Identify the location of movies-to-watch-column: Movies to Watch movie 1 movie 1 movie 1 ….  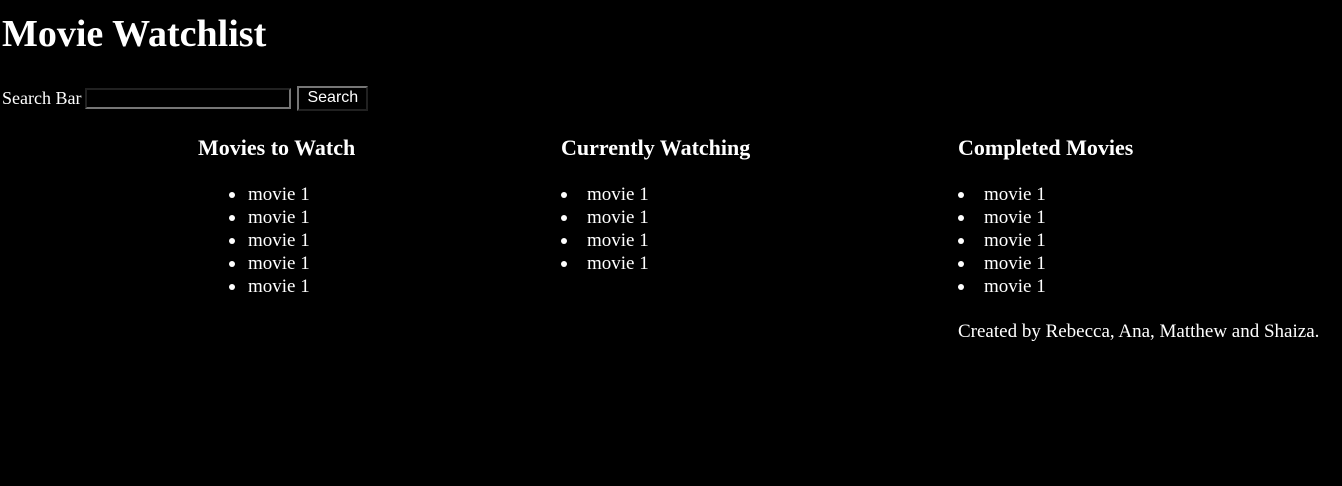
(276, 216).